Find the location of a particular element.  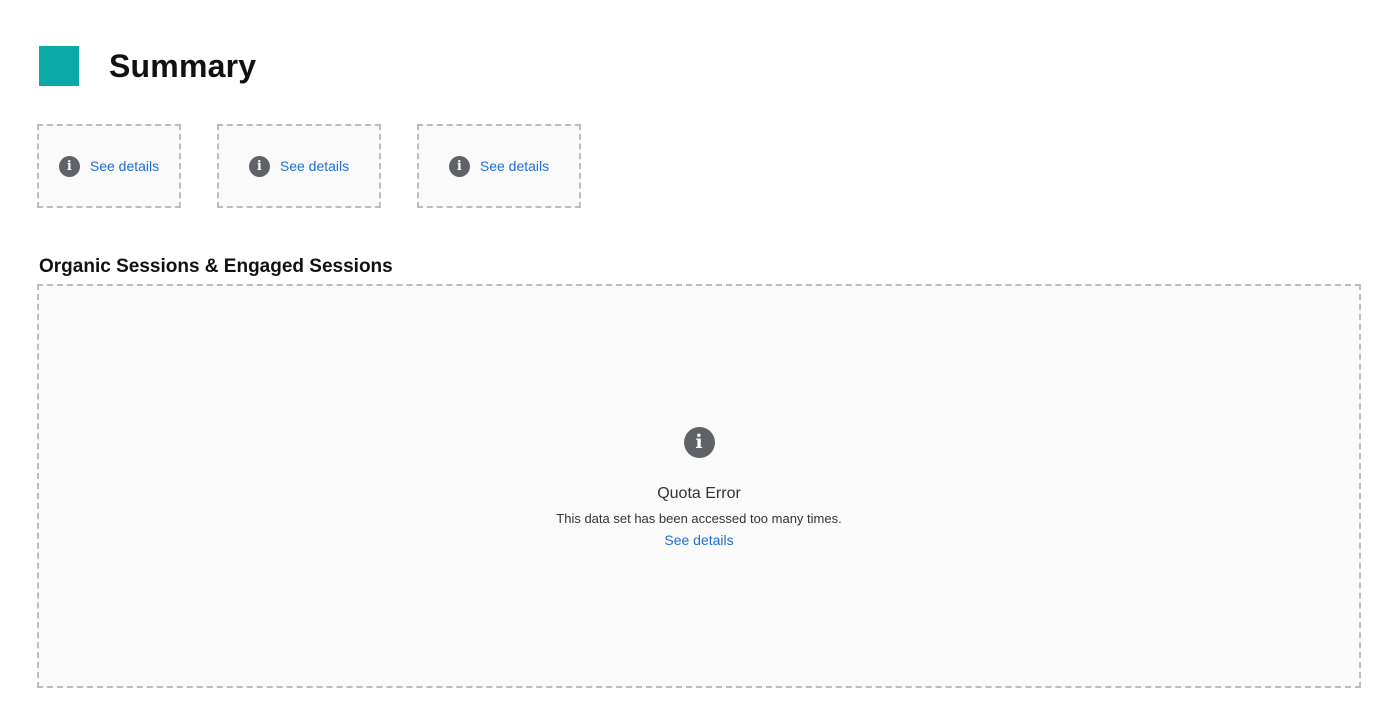

chart-section-title: Organic Sessions & Engaged Sessions is located at coordinates (216, 266).